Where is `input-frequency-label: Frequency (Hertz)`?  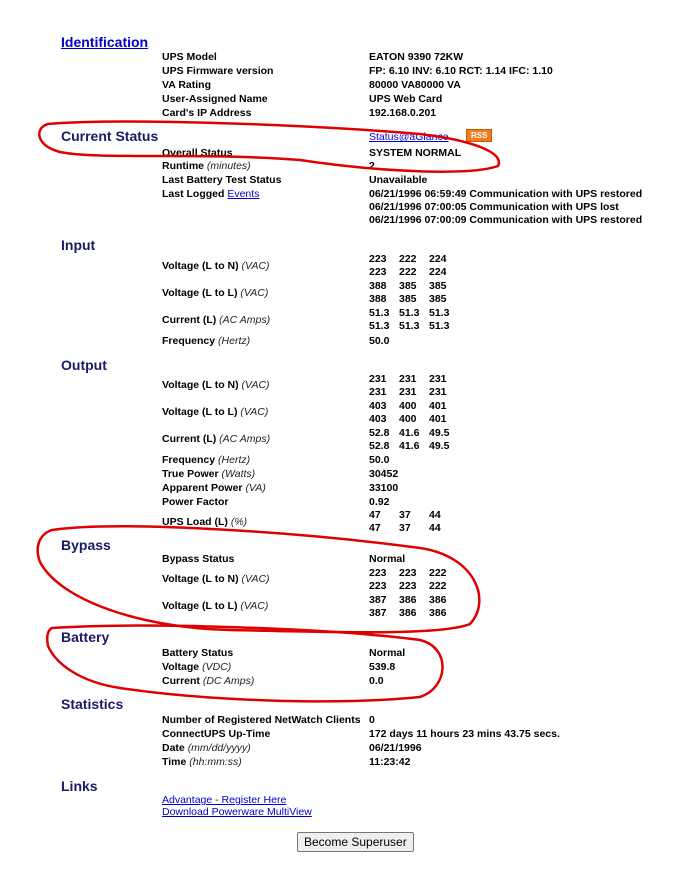
input-frequency-label: Frequency (Hertz) is located at coordinates (206, 341).